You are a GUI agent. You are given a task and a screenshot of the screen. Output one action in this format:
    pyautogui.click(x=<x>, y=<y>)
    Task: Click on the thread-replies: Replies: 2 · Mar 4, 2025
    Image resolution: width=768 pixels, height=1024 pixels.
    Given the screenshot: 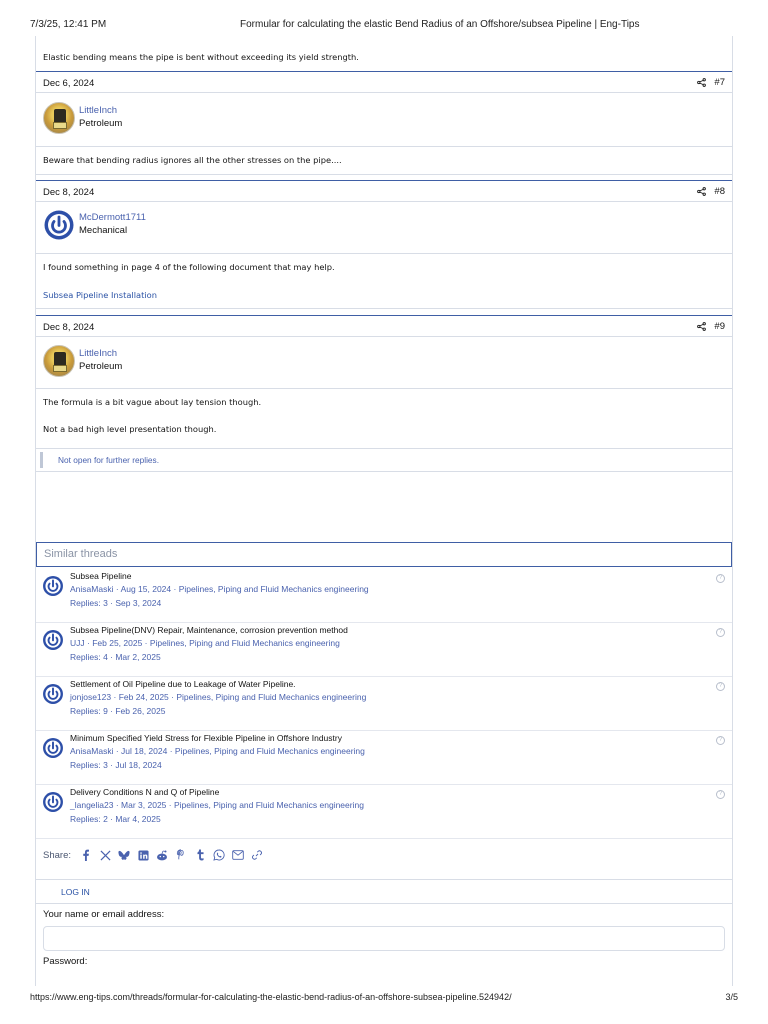 What is the action you would take?
    pyautogui.click(x=115, y=819)
    